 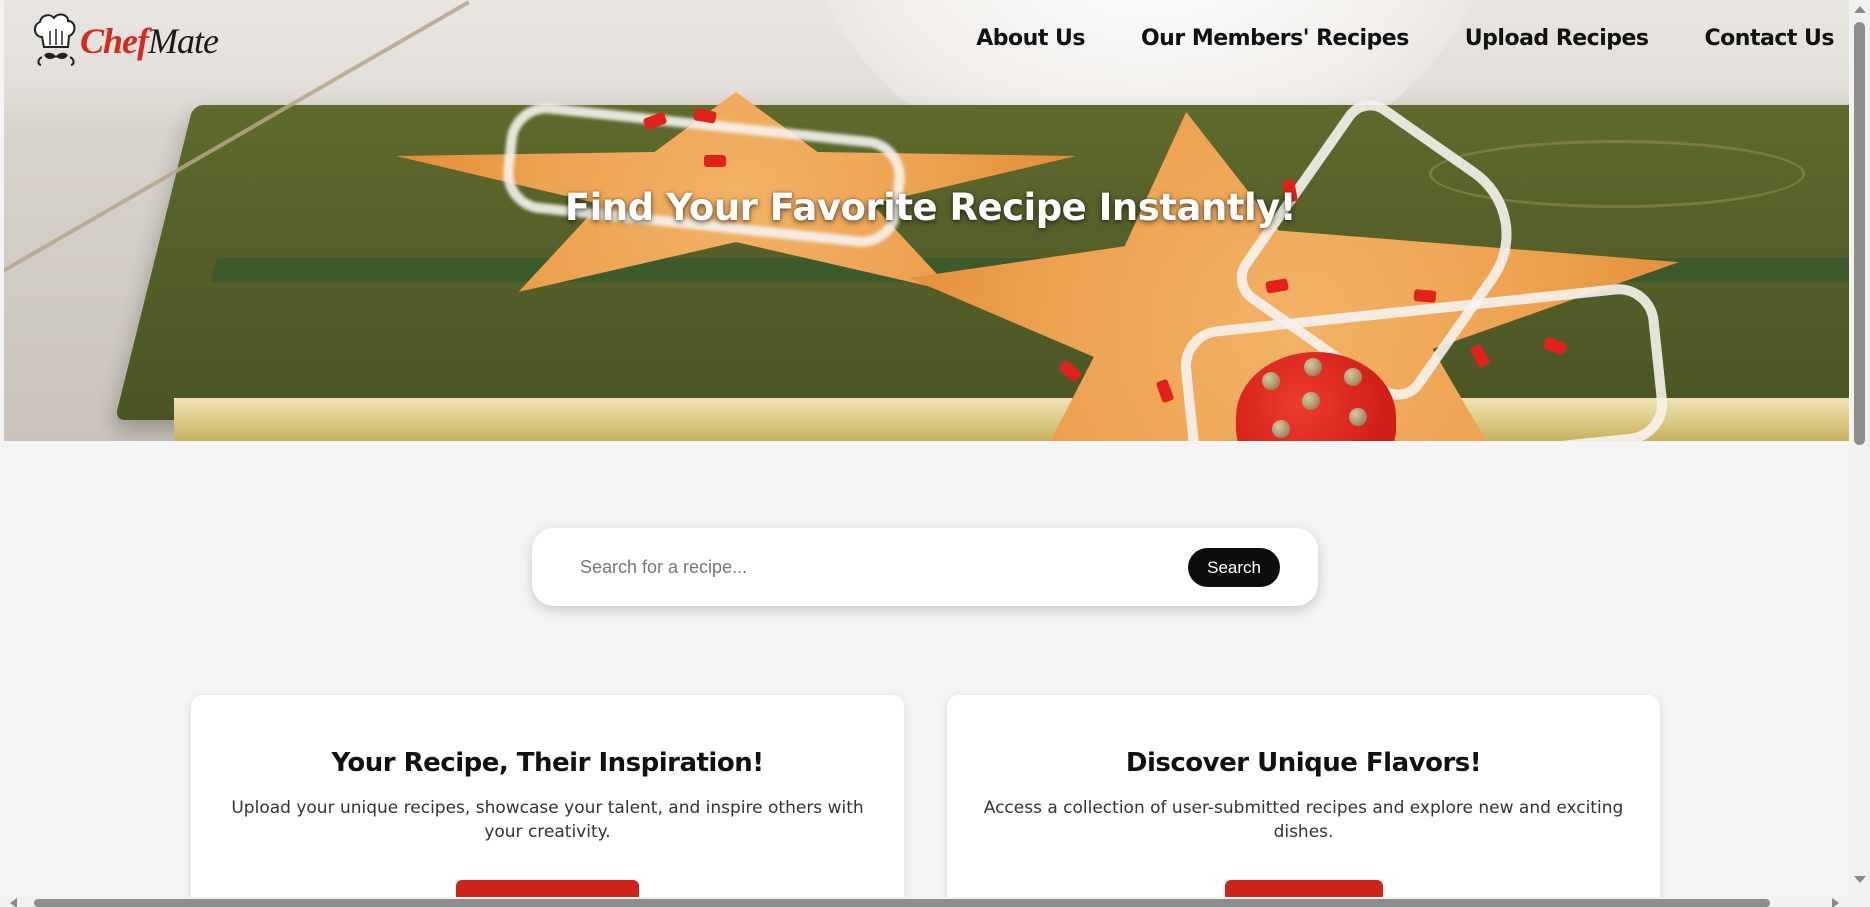 What do you see at coordinates (1557, 38) in the screenshot?
I see `nav-upload-recipes: Upload Recipes` at bounding box center [1557, 38].